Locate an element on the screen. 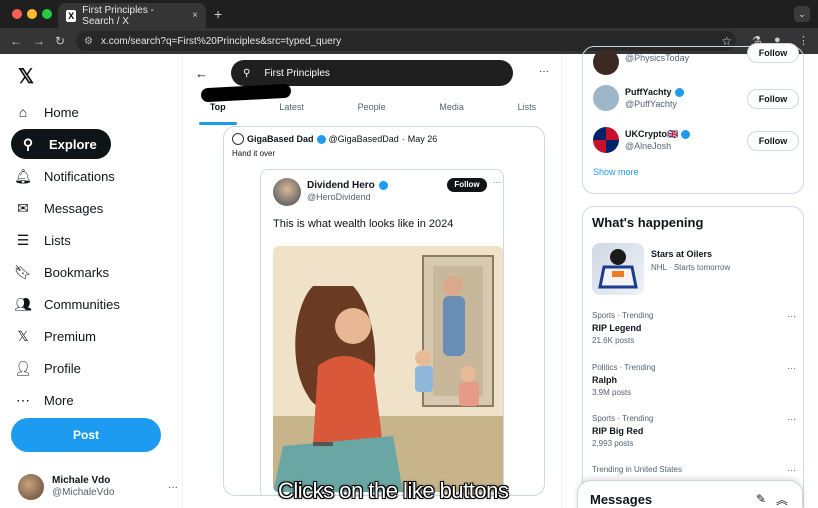  new-tab-icon: + is located at coordinates (218, 14).